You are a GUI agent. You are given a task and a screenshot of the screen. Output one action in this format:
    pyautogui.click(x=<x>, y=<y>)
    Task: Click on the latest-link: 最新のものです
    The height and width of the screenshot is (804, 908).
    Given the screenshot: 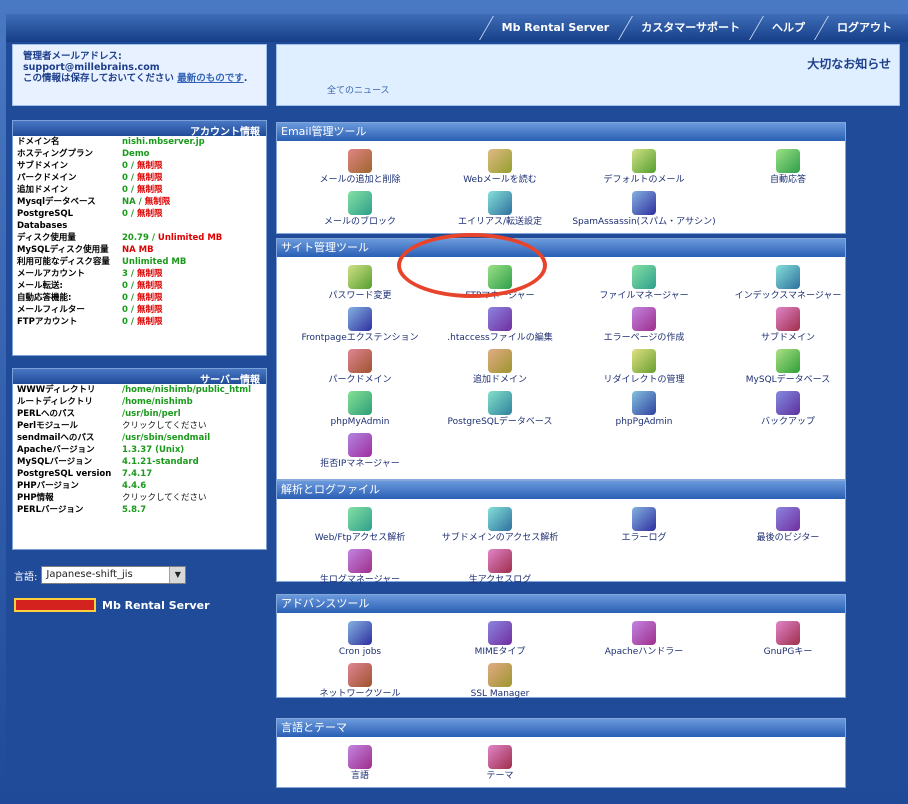 What is the action you would take?
    pyautogui.click(x=210, y=78)
    